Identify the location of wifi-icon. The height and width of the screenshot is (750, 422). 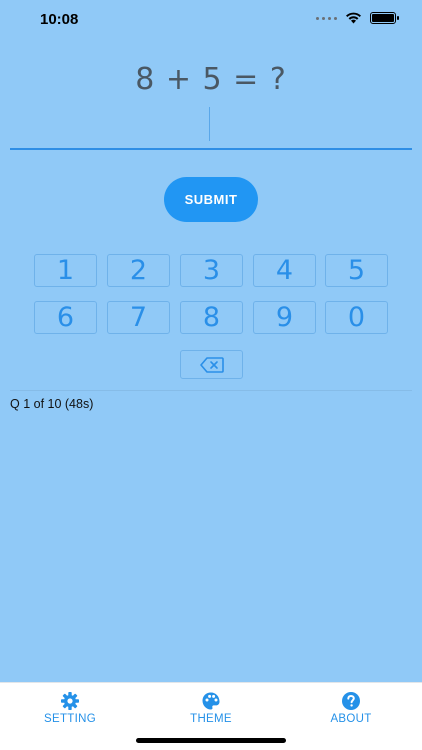
(353, 18).